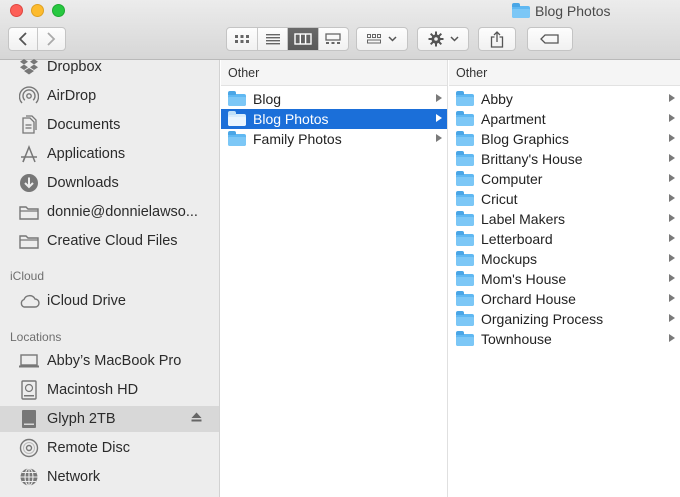 The width and height of the screenshot is (680, 497). What do you see at coordinates (561, 10) in the screenshot?
I see `window-title: Blog Photos` at bounding box center [561, 10].